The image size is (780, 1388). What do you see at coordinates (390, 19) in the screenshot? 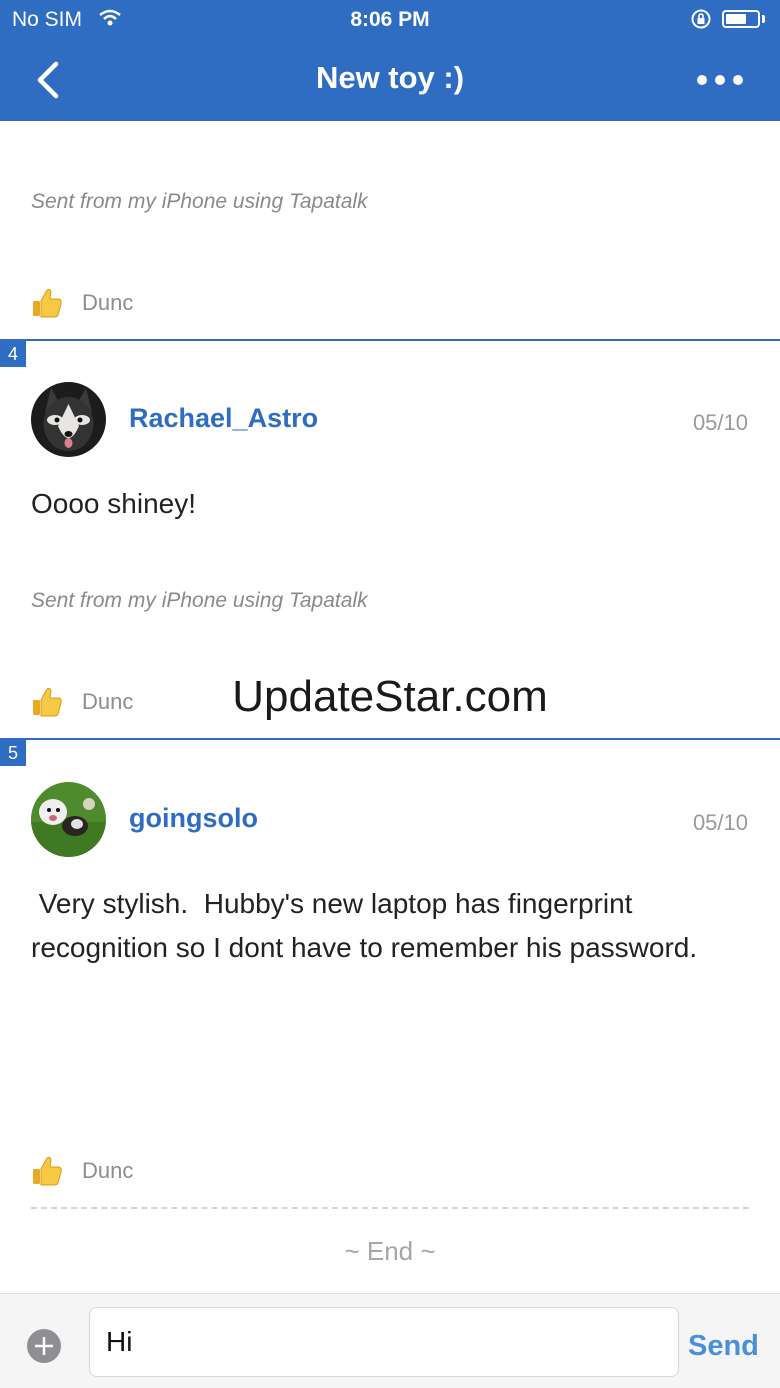
I see `status-time: 8:06 PM` at bounding box center [390, 19].